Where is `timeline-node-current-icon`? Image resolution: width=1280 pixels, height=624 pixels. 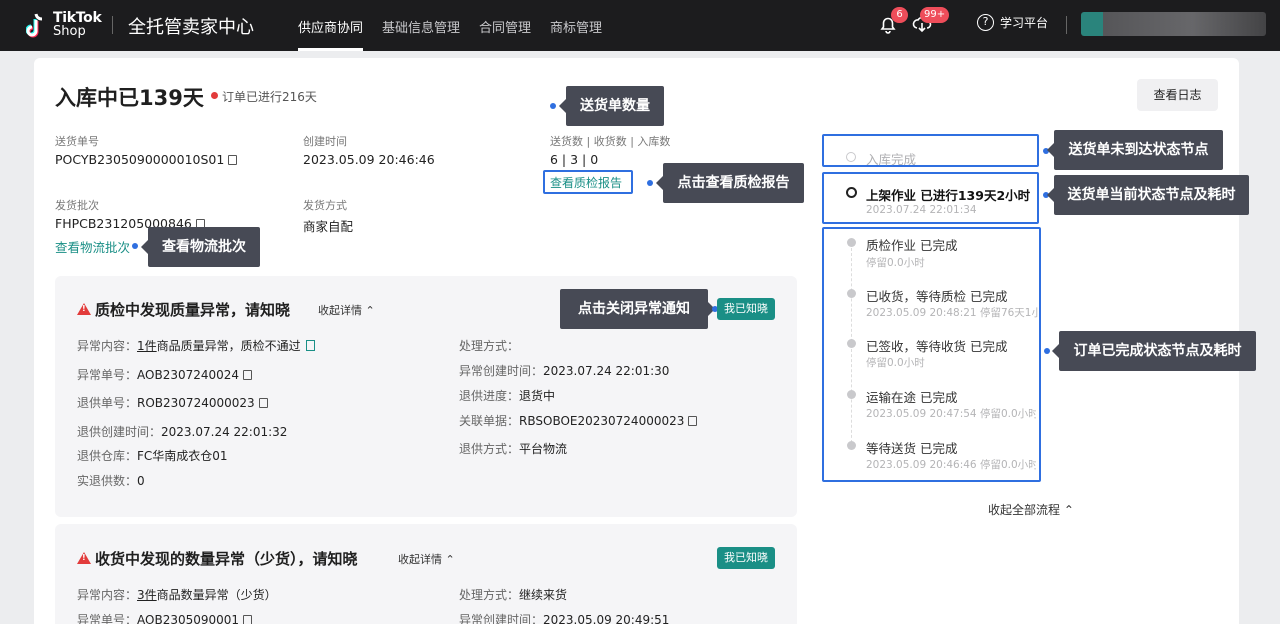
timeline-node-current-icon is located at coordinates (851, 192).